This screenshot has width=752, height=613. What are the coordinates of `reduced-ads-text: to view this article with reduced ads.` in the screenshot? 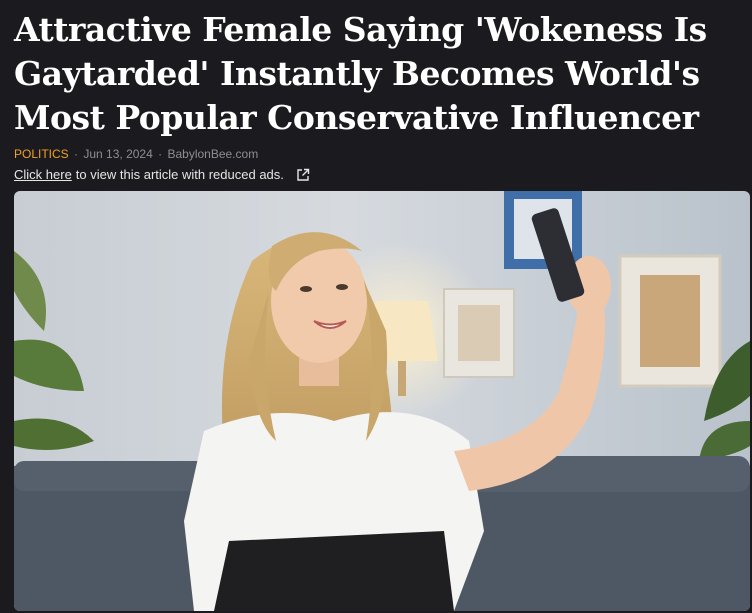 It's located at (179, 174).